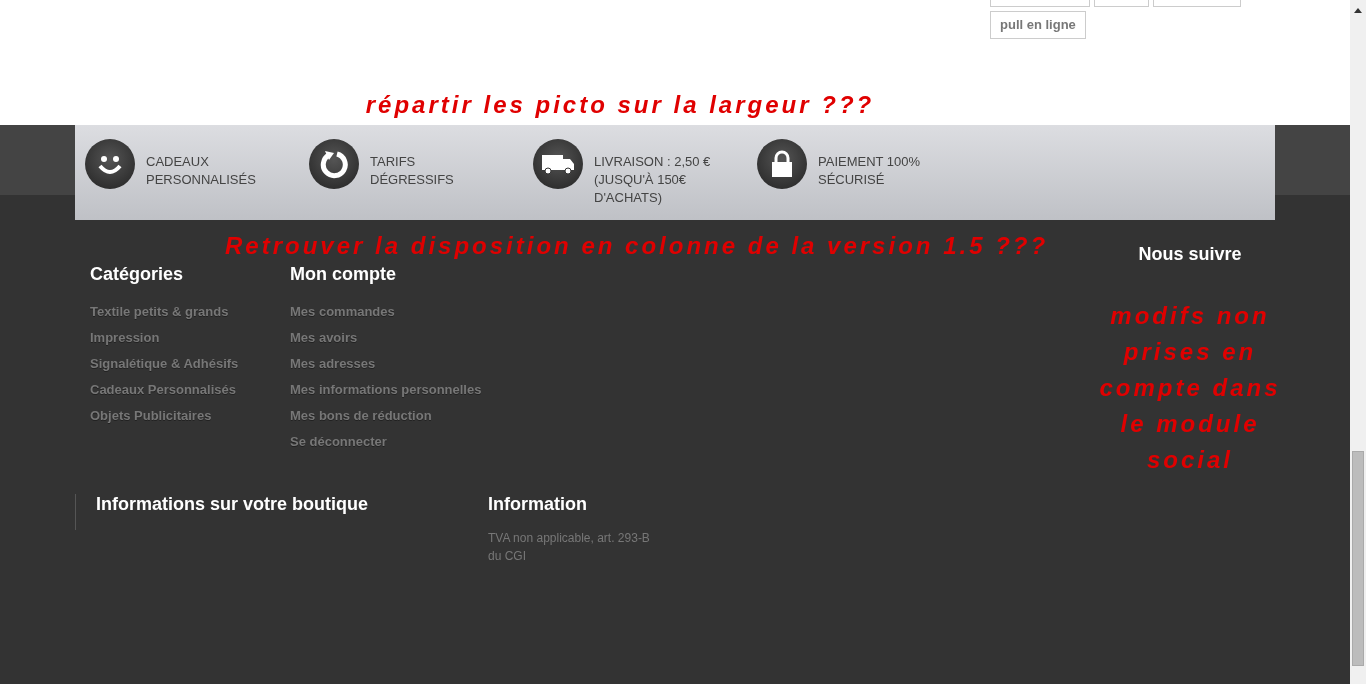 This screenshot has width=1366, height=684. I want to click on column-heading: Catégories, so click(137, 274).